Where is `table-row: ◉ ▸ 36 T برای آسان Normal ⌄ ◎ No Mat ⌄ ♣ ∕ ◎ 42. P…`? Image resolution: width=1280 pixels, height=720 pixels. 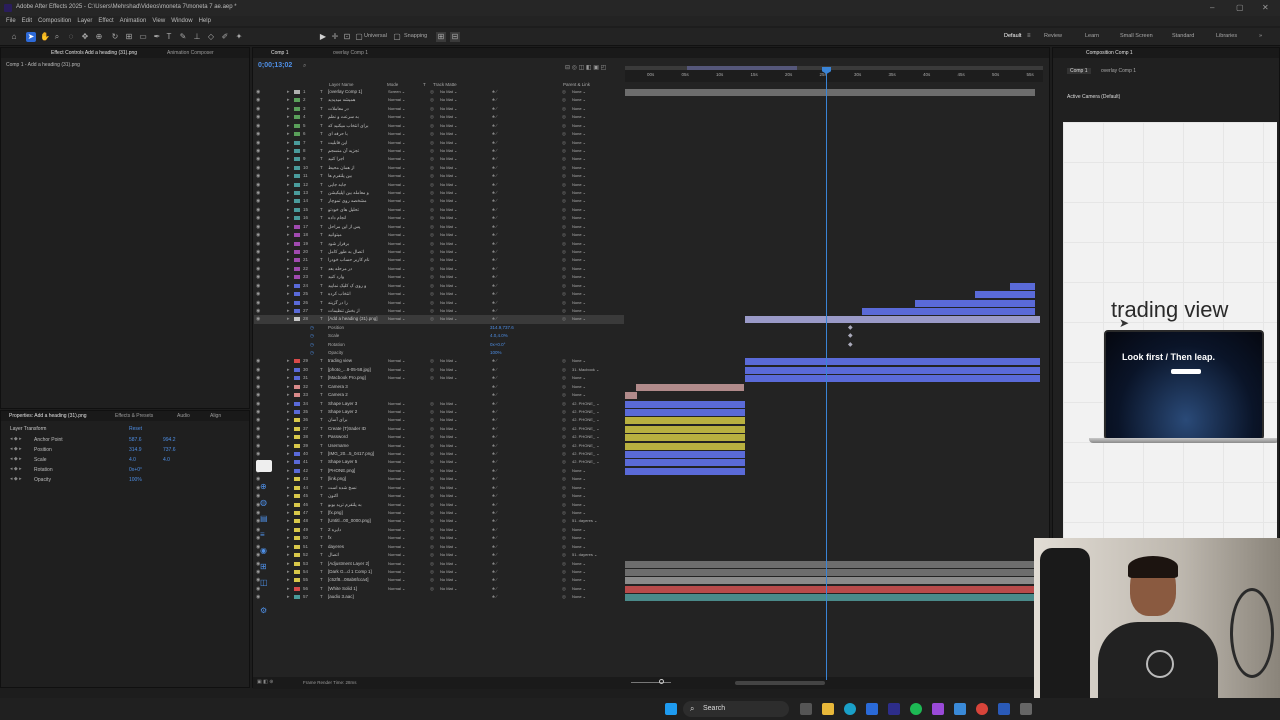 table-row: ◉ ▸ 36 T برای آسان Normal ⌄ ◎ No Mat ⌄ ♣ ∕ ◎ 42. P… is located at coordinates (439, 420).